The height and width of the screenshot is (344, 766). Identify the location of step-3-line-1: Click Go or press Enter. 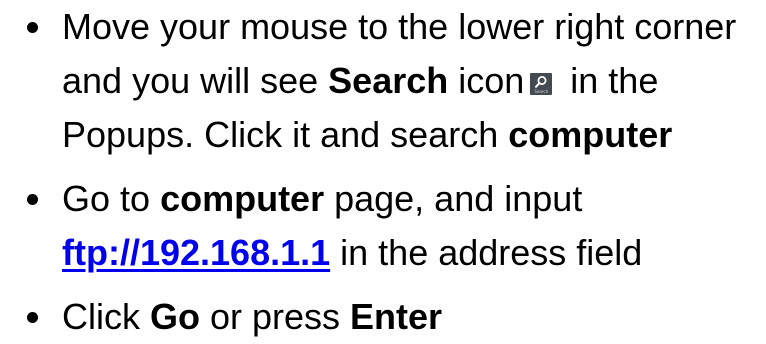
(399, 317).